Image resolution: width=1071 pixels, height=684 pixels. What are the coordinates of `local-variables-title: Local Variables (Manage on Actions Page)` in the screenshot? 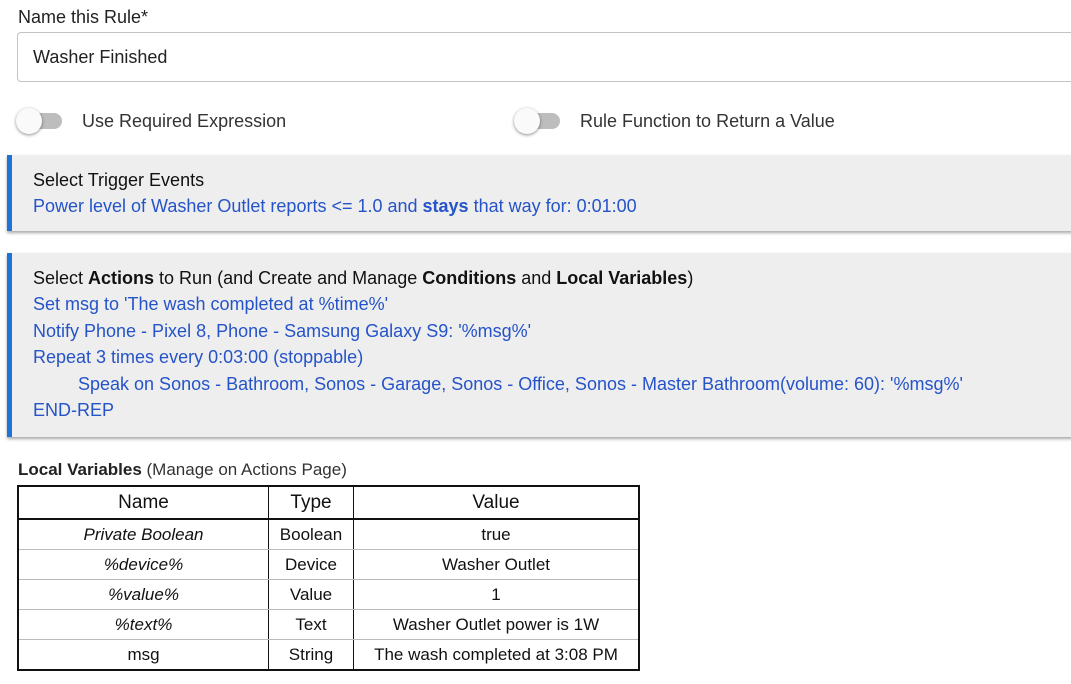 It's located at (182, 470).